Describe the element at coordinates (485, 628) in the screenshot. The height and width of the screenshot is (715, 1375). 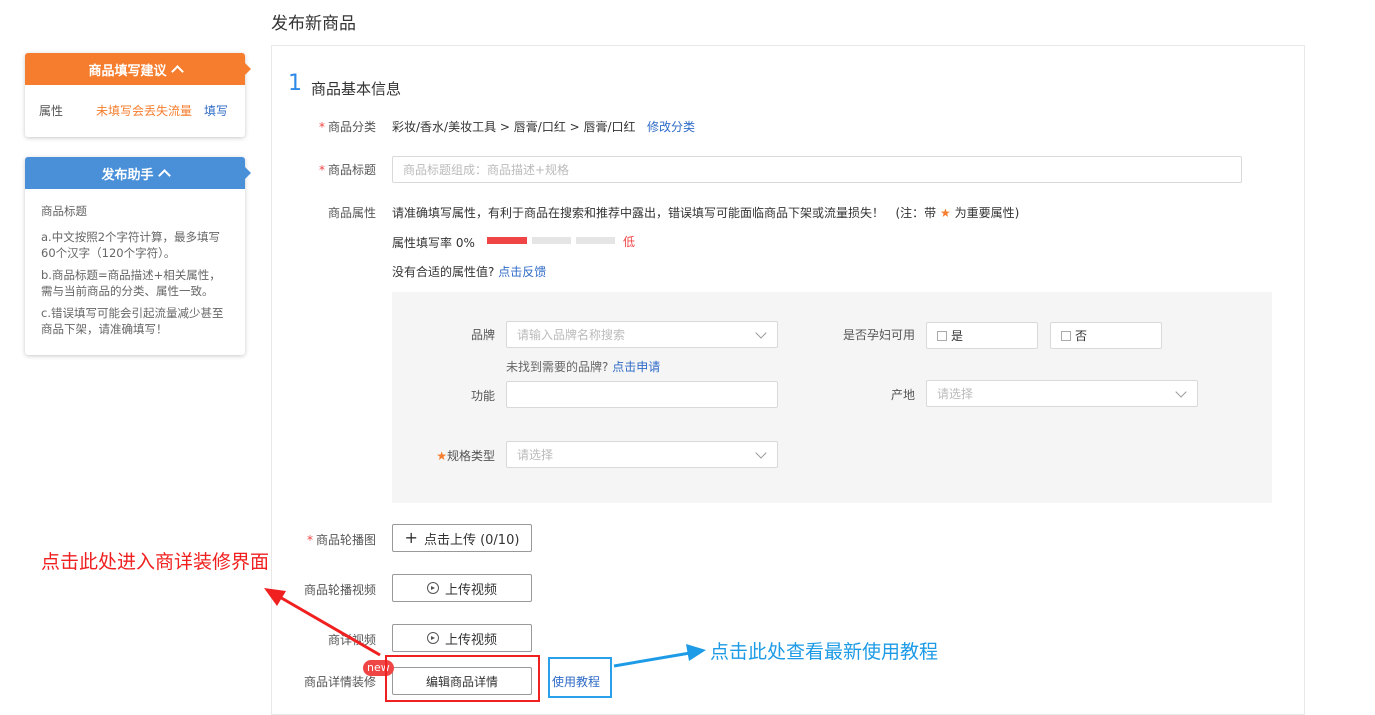
I see `annotation-arrows` at that location.